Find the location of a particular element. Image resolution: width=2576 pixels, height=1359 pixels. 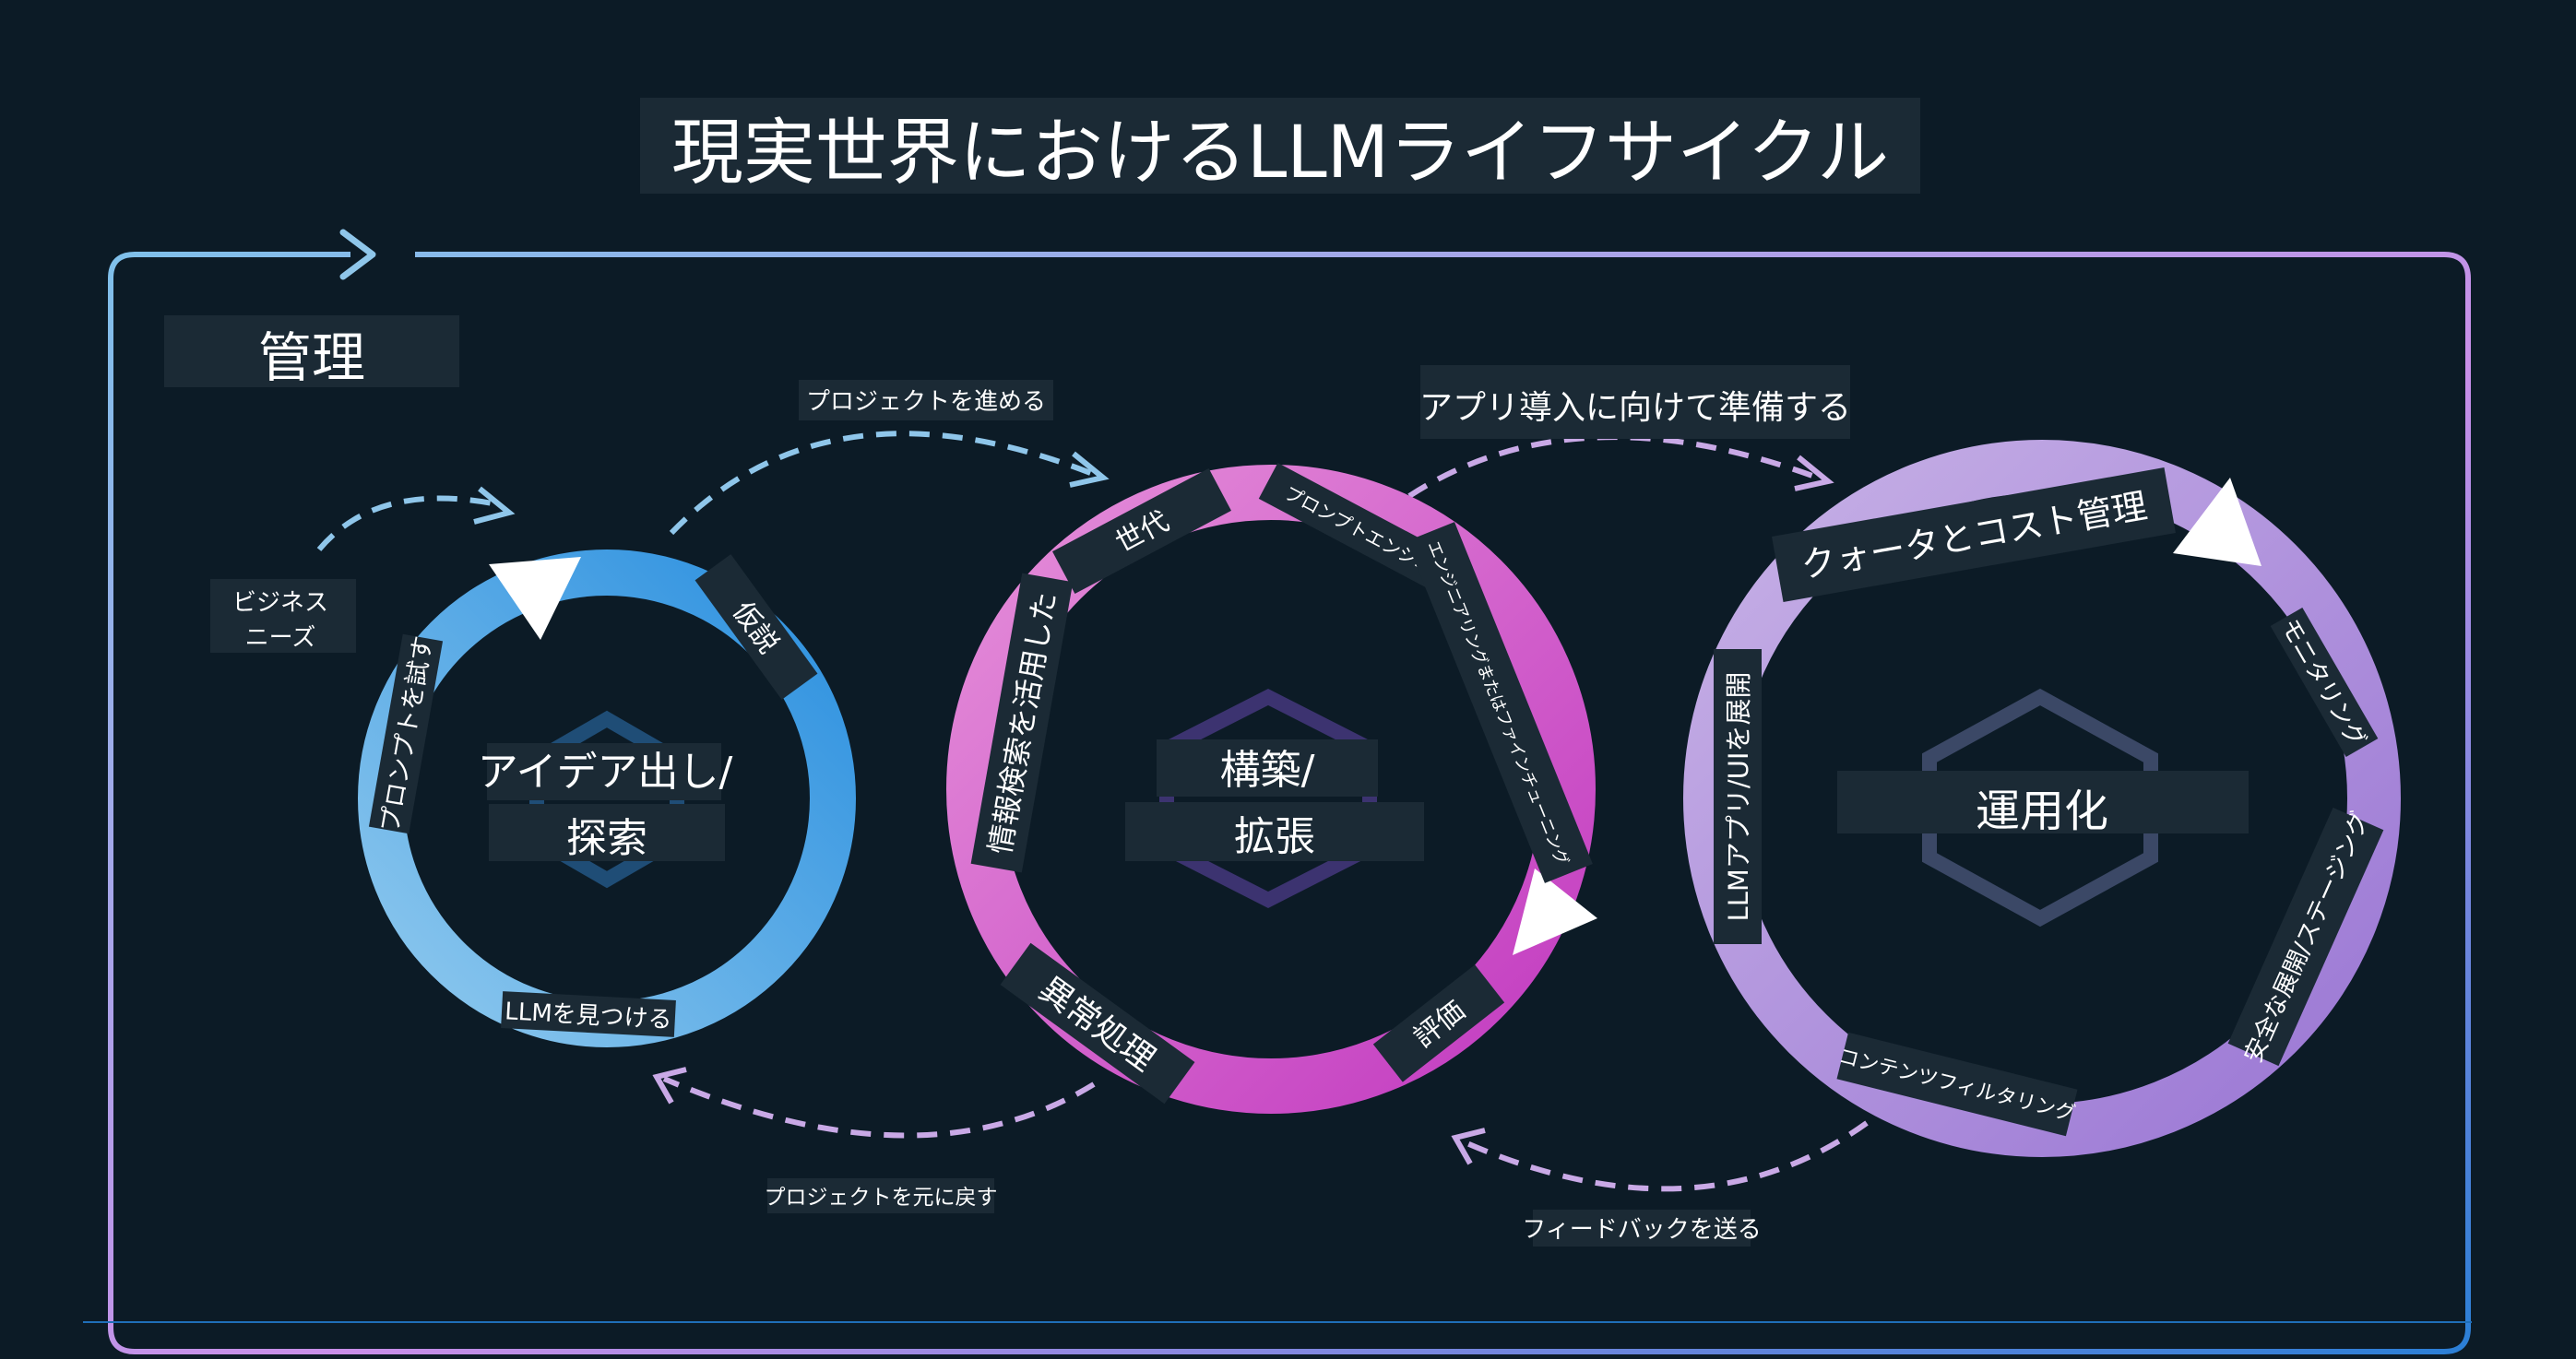

management-label: 管理 is located at coordinates (311, 357).